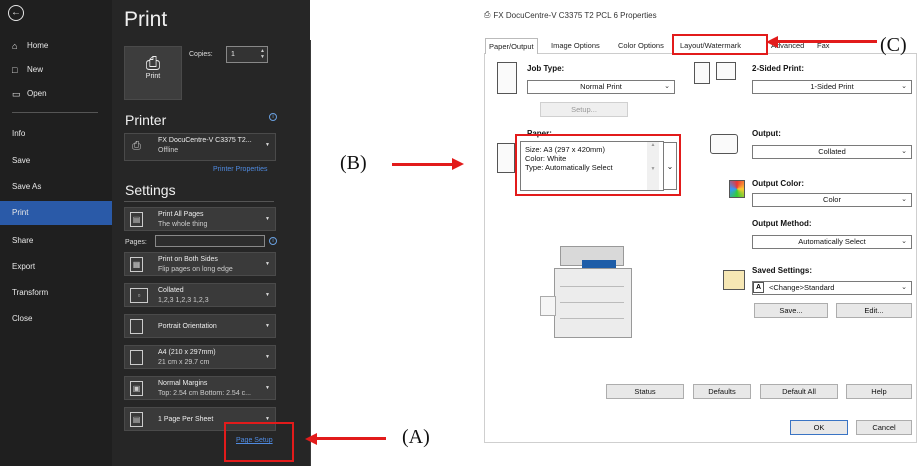 Image resolution: width=917 pixels, height=466 pixels. What do you see at coordinates (56, 293) in the screenshot?
I see `sidebar-item-transform: Transform` at bounding box center [56, 293].